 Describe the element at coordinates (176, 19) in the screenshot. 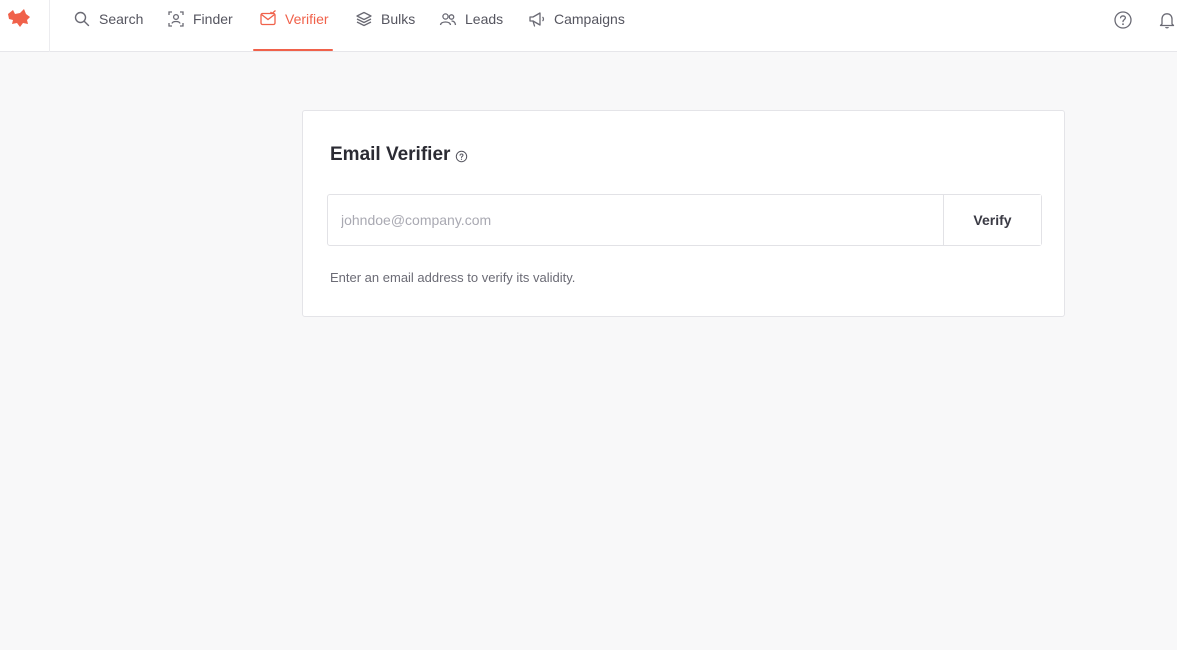

I see `finder-icon` at that location.